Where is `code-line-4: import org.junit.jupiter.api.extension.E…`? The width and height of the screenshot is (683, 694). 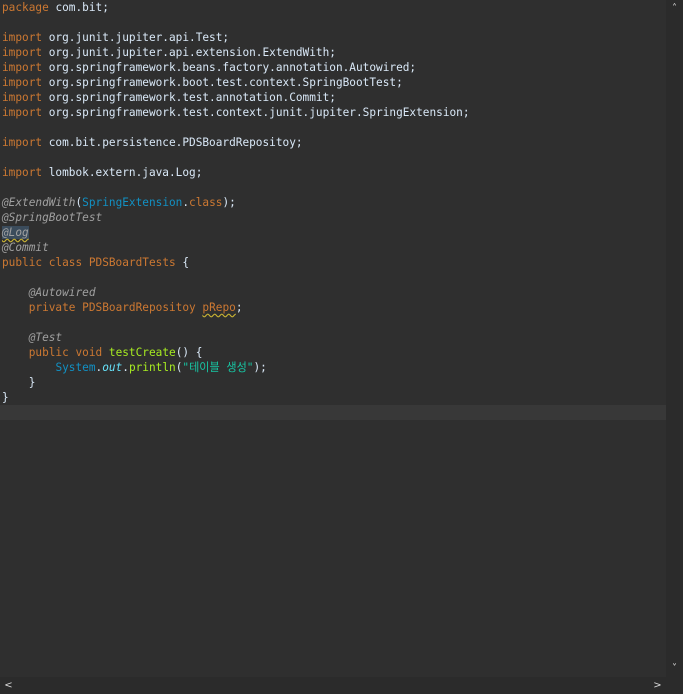
code-line-4: import org.junit.jupiter.api.extension.E… is located at coordinates (169, 52).